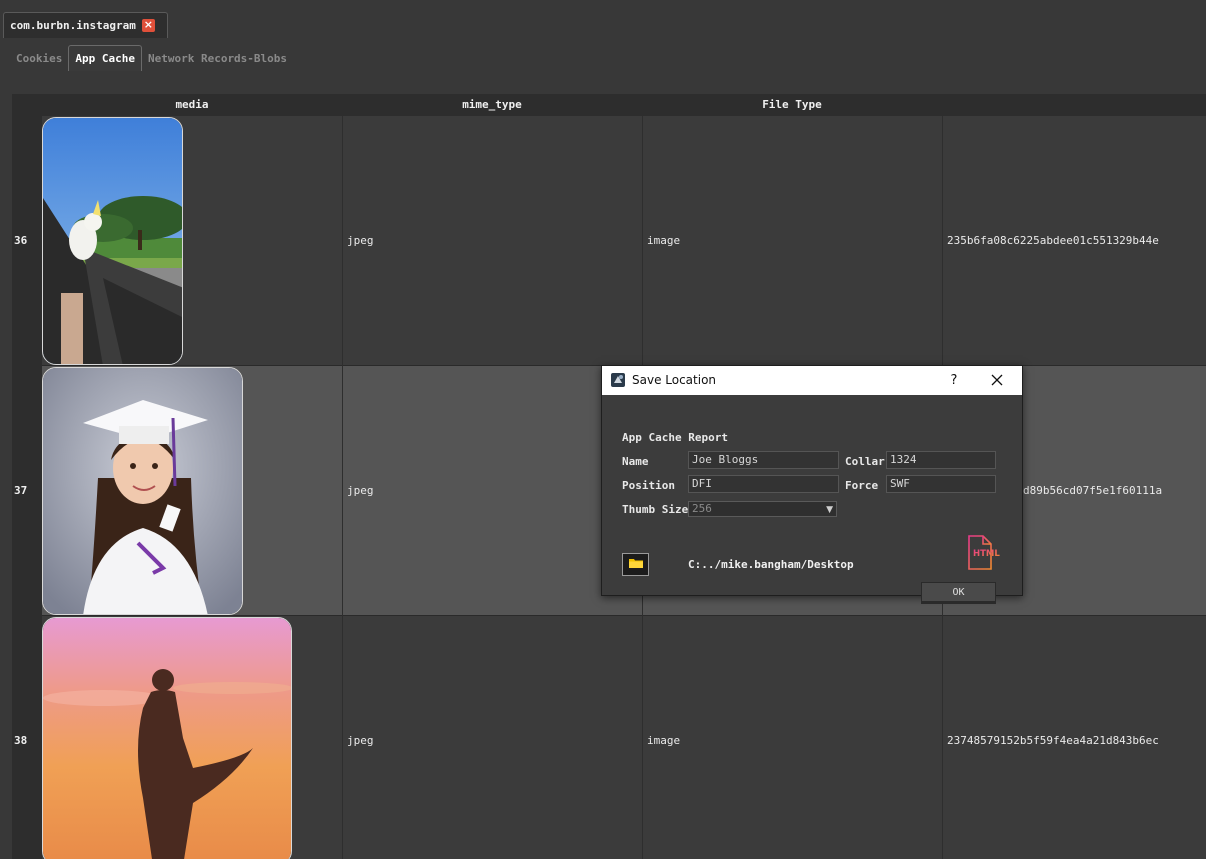 This screenshot has height=859, width=1206. What do you see at coordinates (635, 461) in the screenshot?
I see `name-label: Name` at bounding box center [635, 461].